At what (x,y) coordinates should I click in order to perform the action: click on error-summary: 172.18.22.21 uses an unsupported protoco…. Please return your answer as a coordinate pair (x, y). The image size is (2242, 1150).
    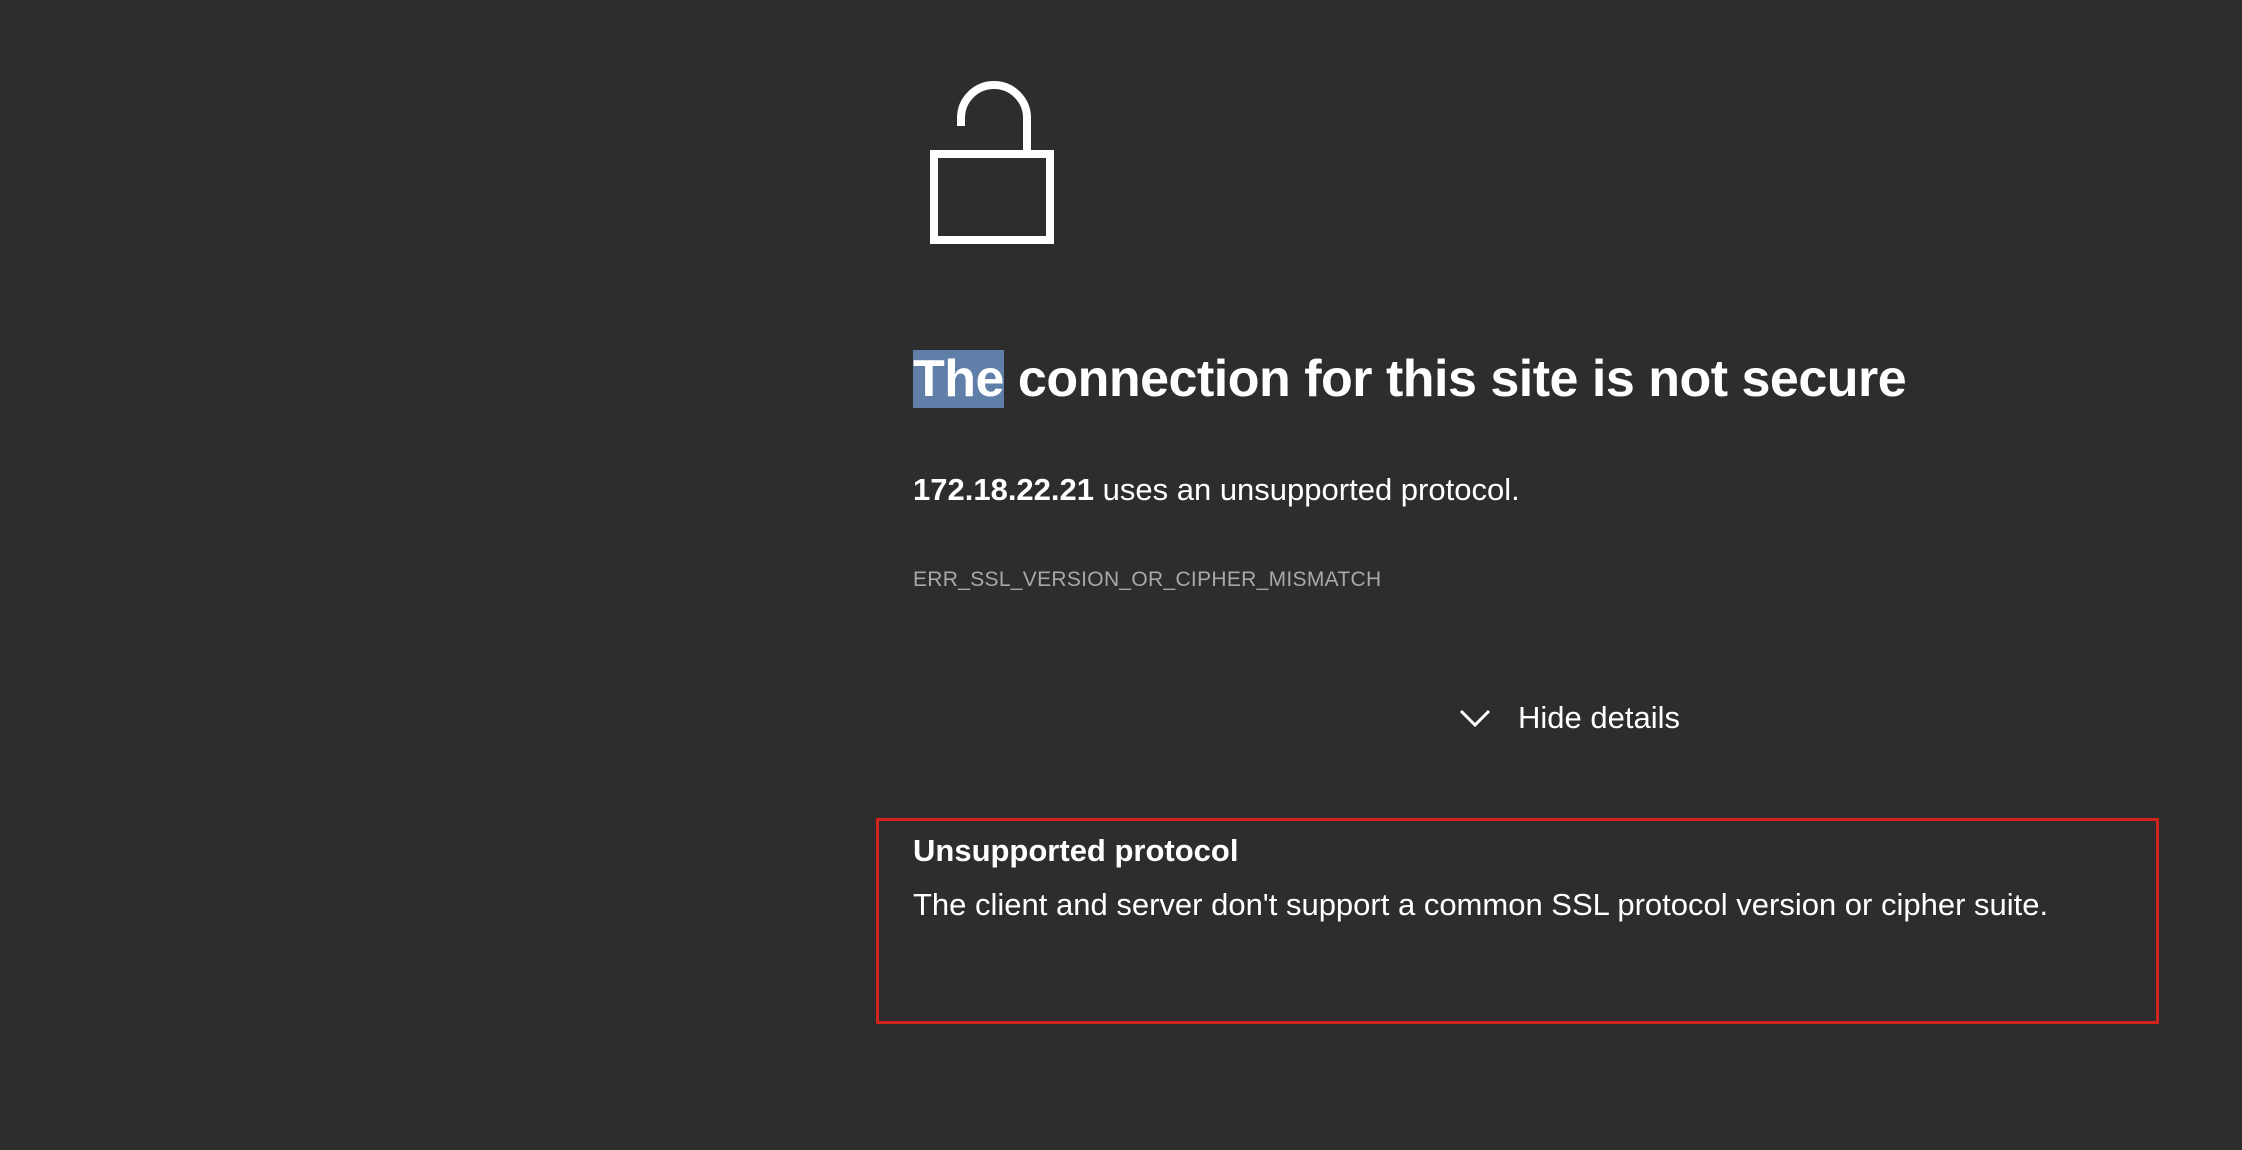
    Looking at the image, I should click on (1216, 490).